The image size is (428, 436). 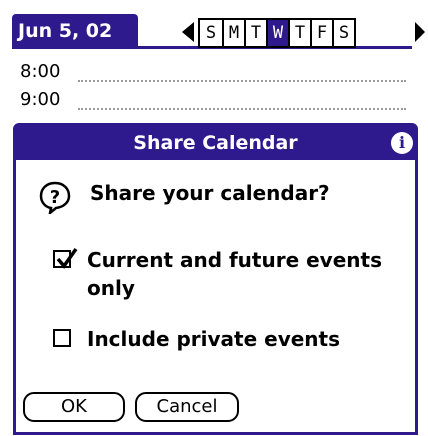 I want to click on date-selector: Jun 5, 02, so click(x=75, y=31).